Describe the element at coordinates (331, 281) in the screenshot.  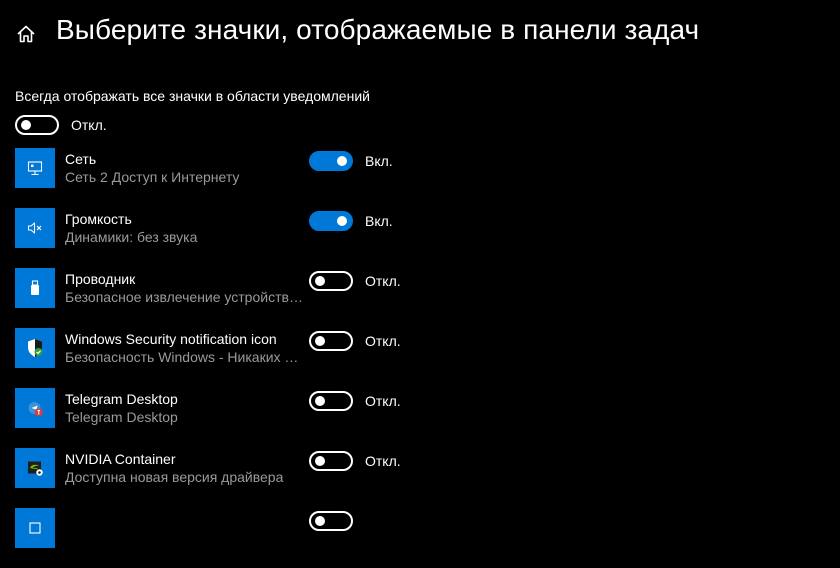
I see `explorer-toggle` at that location.